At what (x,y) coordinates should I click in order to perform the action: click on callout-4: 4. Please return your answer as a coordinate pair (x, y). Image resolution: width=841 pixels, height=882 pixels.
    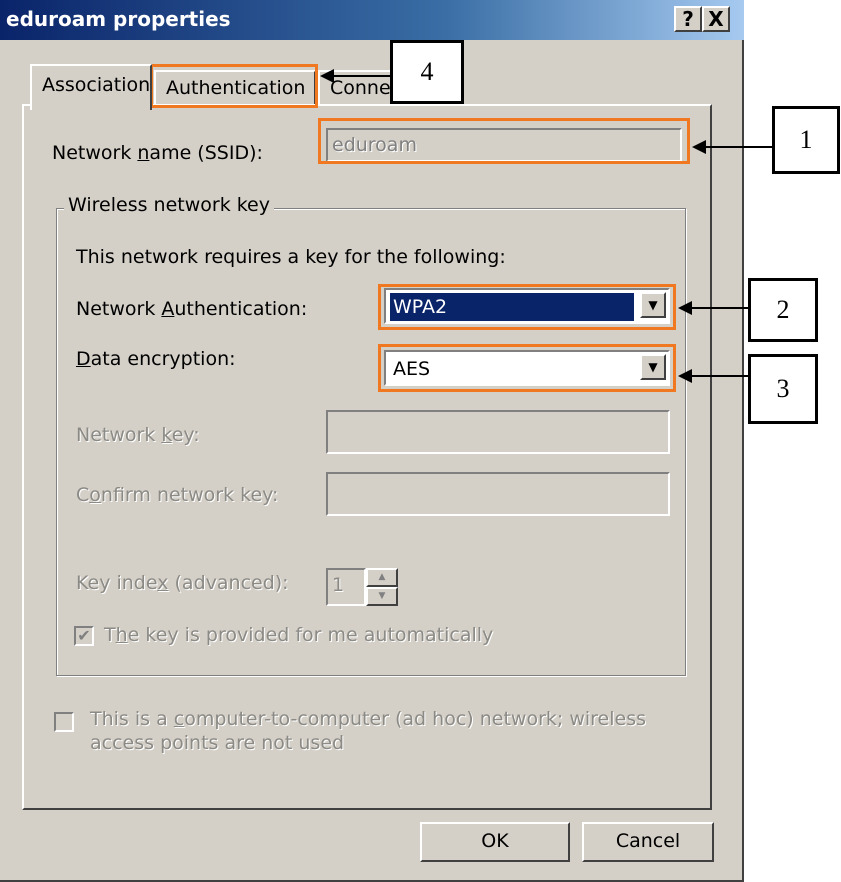
    Looking at the image, I should click on (427, 72).